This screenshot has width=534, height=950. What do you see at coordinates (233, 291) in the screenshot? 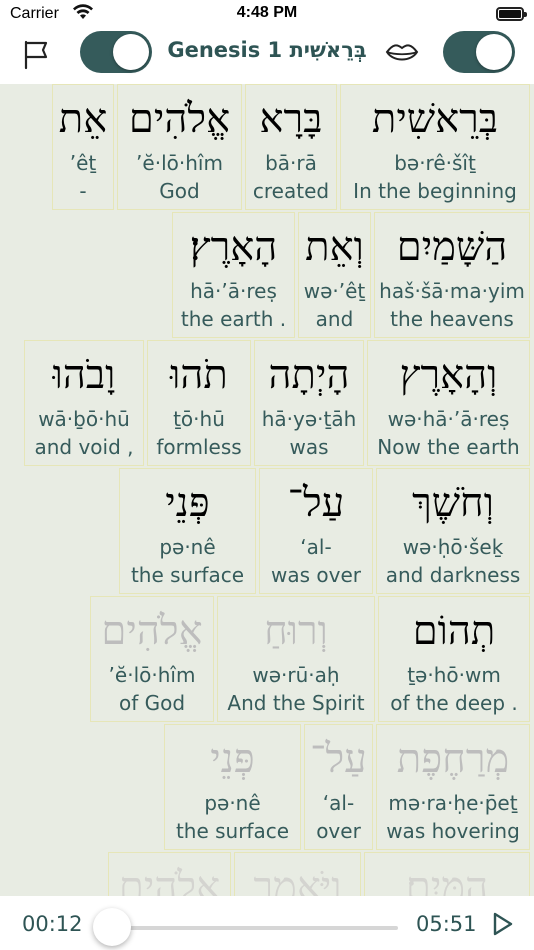
I see `transliteration: hā·’ā·reṣ` at bounding box center [233, 291].